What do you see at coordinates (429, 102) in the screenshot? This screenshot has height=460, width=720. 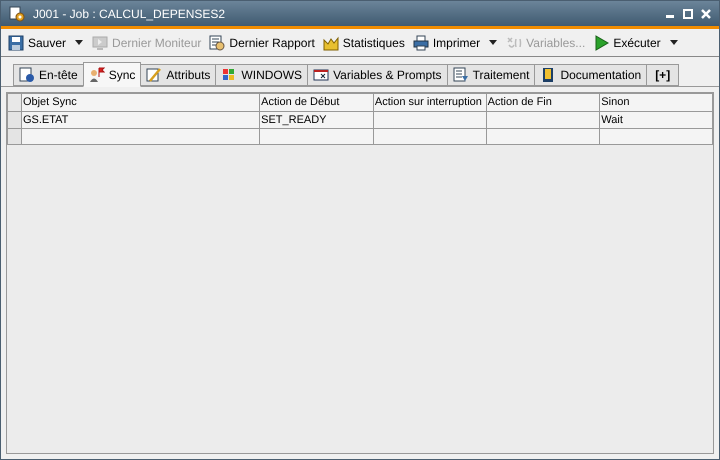 I see `column-header: Action sur interruption` at bounding box center [429, 102].